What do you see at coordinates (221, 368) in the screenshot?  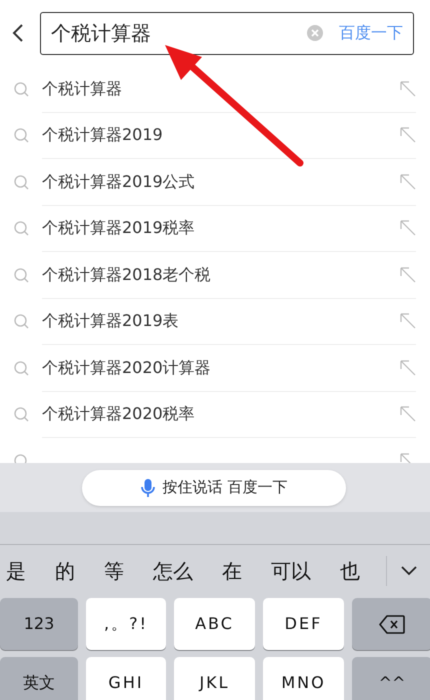 I see `suggestion-text: 个税计算器2020计算器` at bounding box center [221, 368].